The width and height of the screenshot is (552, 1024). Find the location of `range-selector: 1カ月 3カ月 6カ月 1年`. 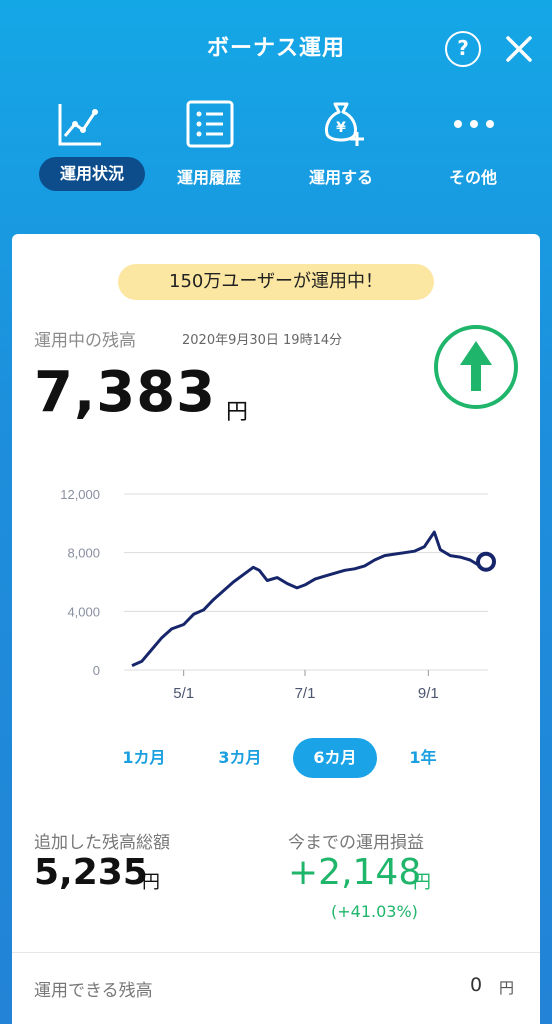

range-selector: 1カ月 3カ月 6カ月 1年 is located at coordinates (276, 756).